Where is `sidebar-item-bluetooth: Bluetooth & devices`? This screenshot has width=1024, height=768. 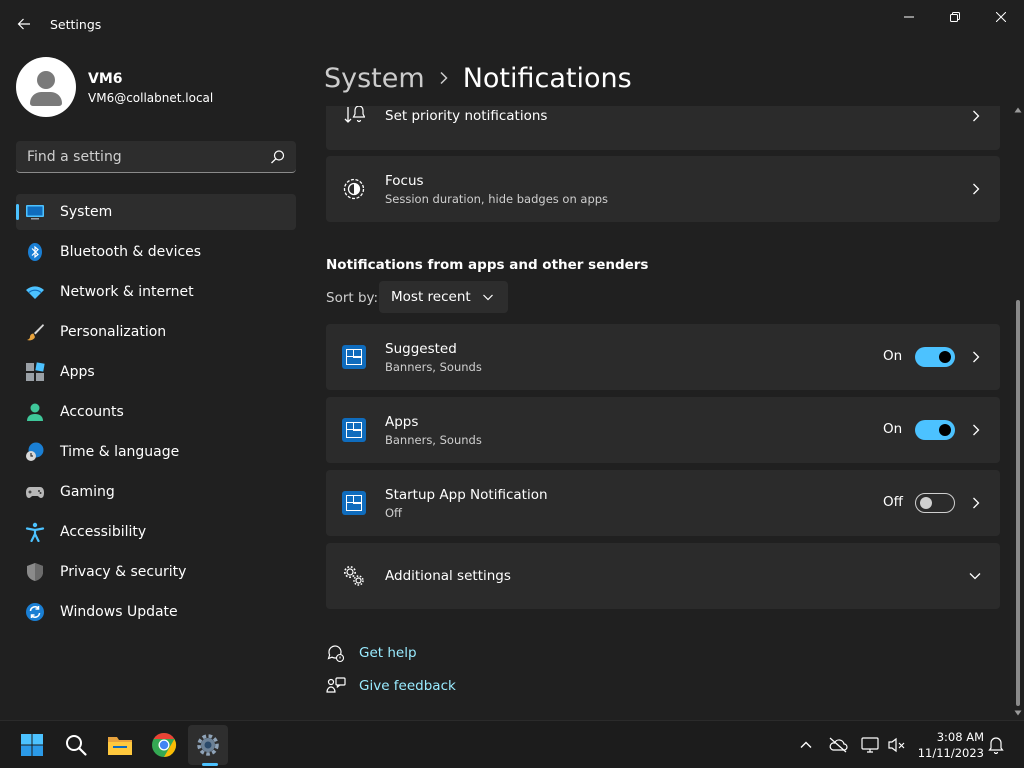
sidebar-item-bluetooth: Bluetooth & devices is located at coordinates (156, 252).